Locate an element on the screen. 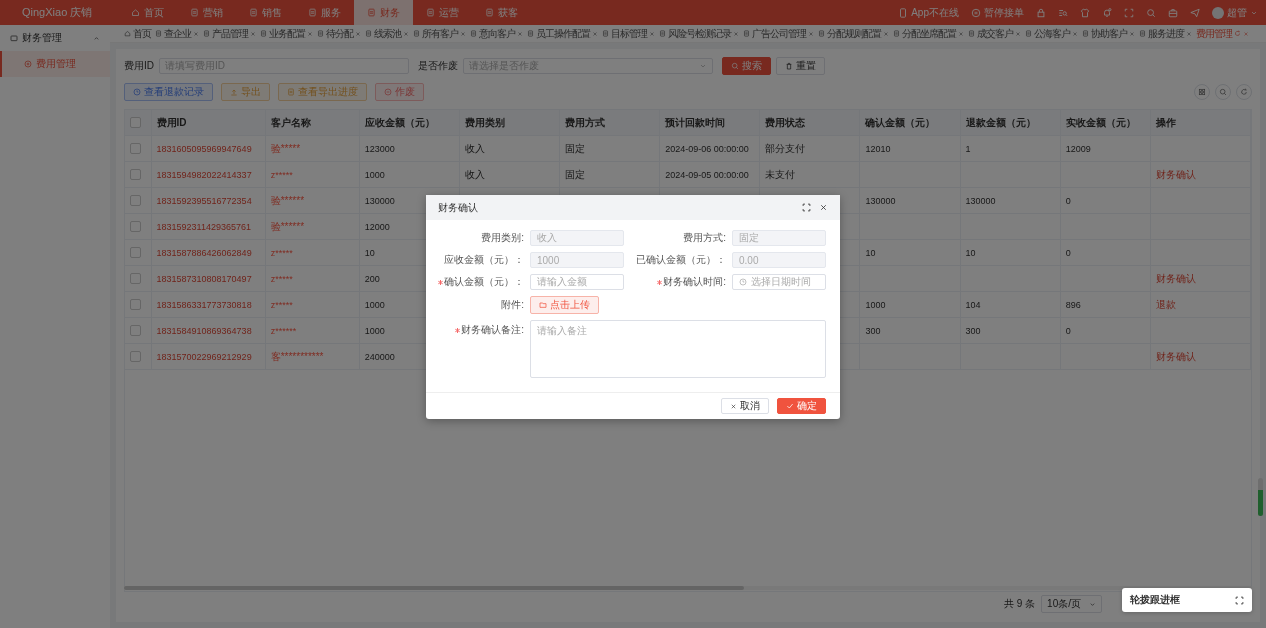 The width and height of the screenshot is (1266, 628). status-text: App不在线 is located at coordinates (935, 12).